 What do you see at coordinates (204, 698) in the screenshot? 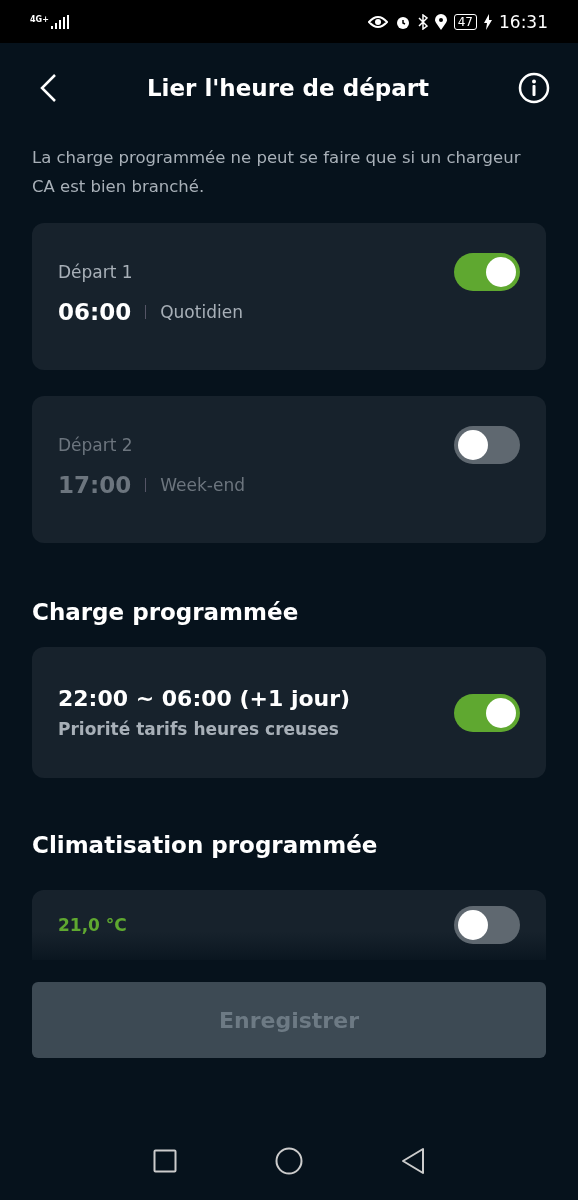
I see `charge-time-range: 22:00 ~ 06:00 (+1 jour)` at bounding box center [204, 698].